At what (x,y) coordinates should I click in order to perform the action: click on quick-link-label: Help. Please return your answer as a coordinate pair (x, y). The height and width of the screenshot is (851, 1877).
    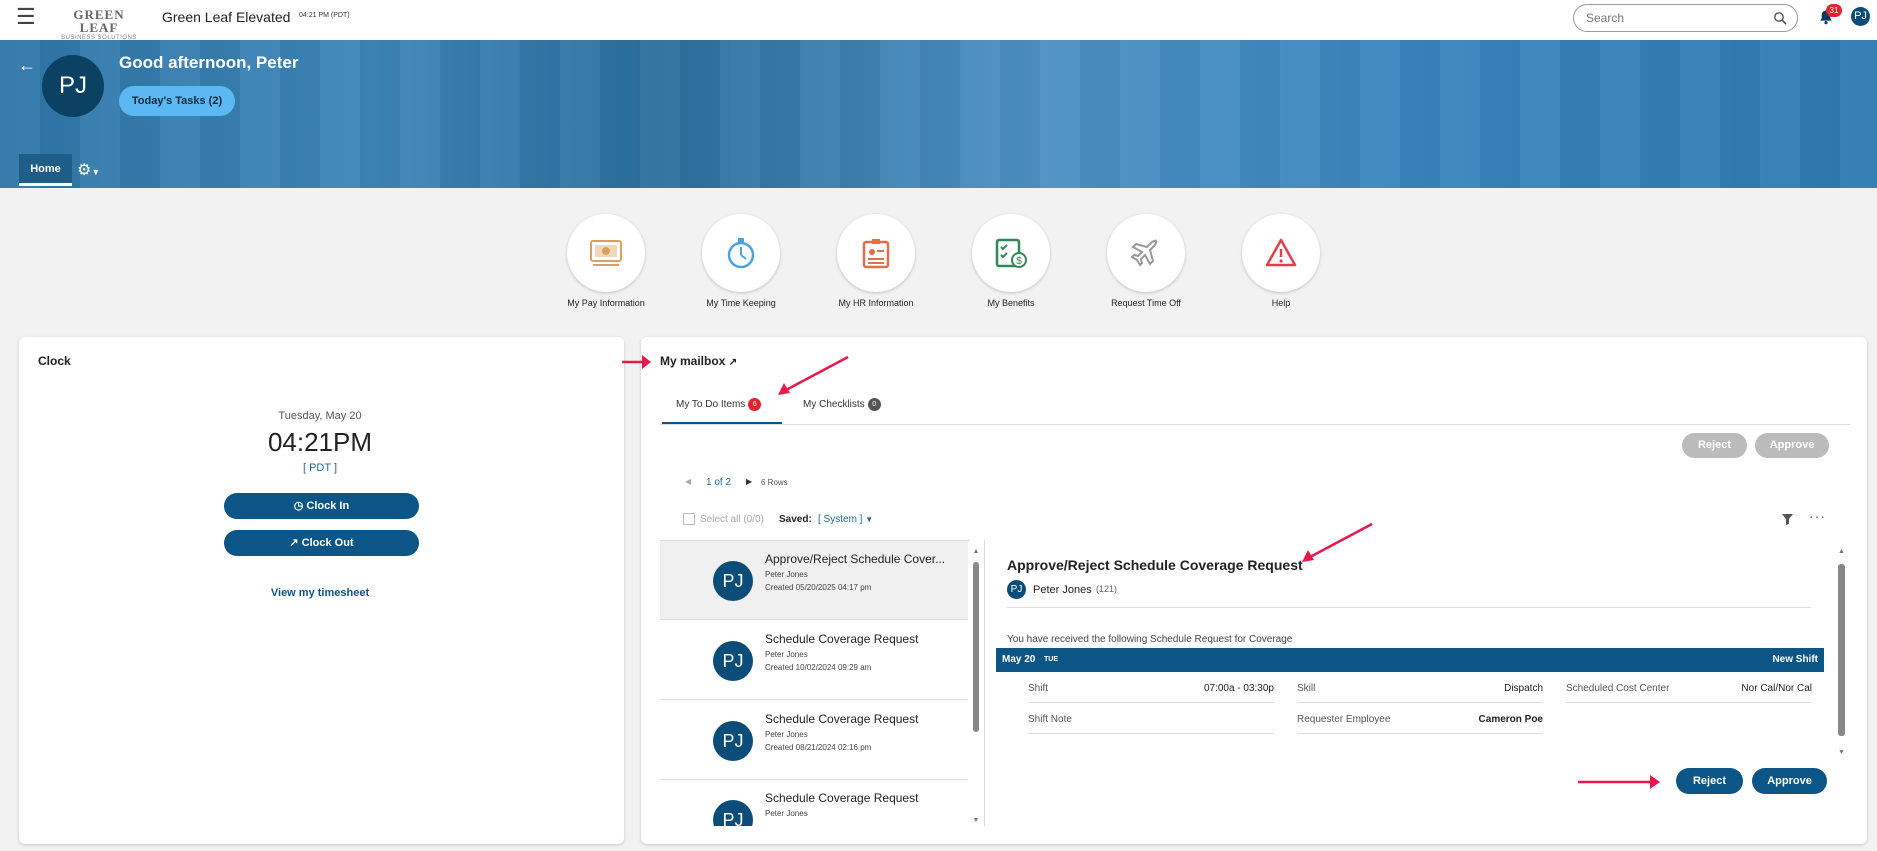
    Looking at the image, I should click on (1281, 303).